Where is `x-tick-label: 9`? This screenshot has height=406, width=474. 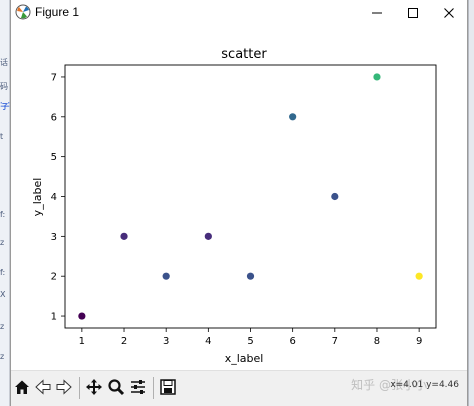 x-tick-label: 9 is located at coordinates (419, 341).